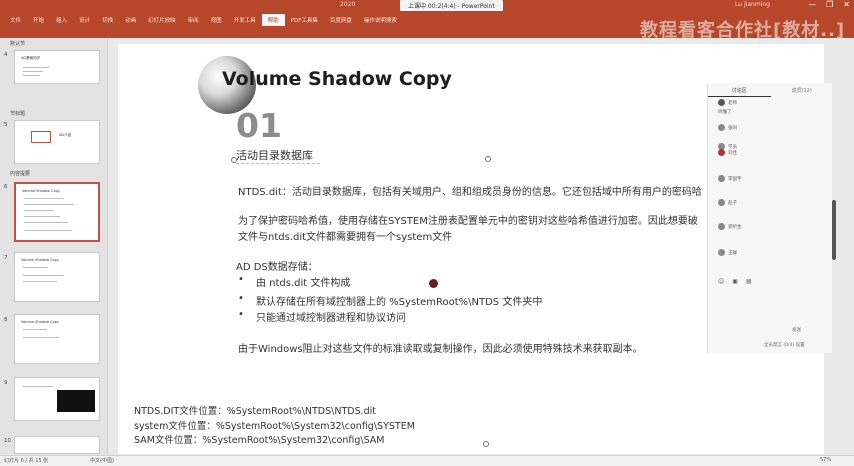  Describe the element at coordinates (331, 316) in the screenshot. I see `bullet-text: 只能通过域控制器进程和协议访问` at that location.